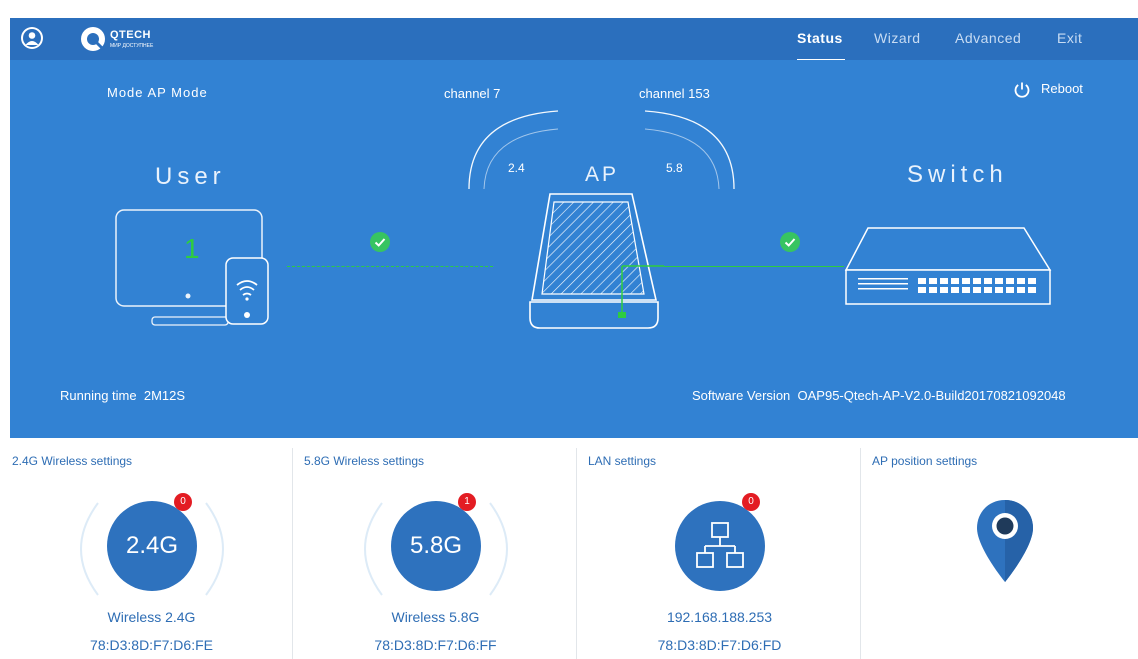 Image resolution: width=1138 pixels, height=659 pixels. I want to click on mode-value: AP Mode, so click(177, 92).